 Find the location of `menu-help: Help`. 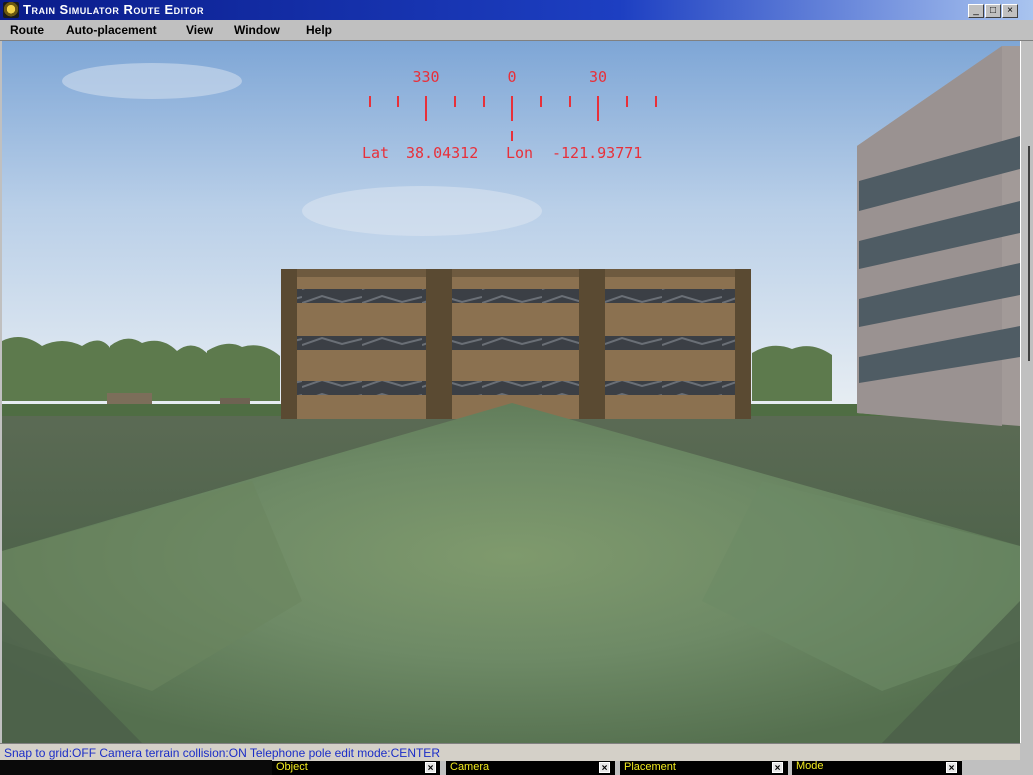

menu-help: Help is located at coordinates (319, 30).